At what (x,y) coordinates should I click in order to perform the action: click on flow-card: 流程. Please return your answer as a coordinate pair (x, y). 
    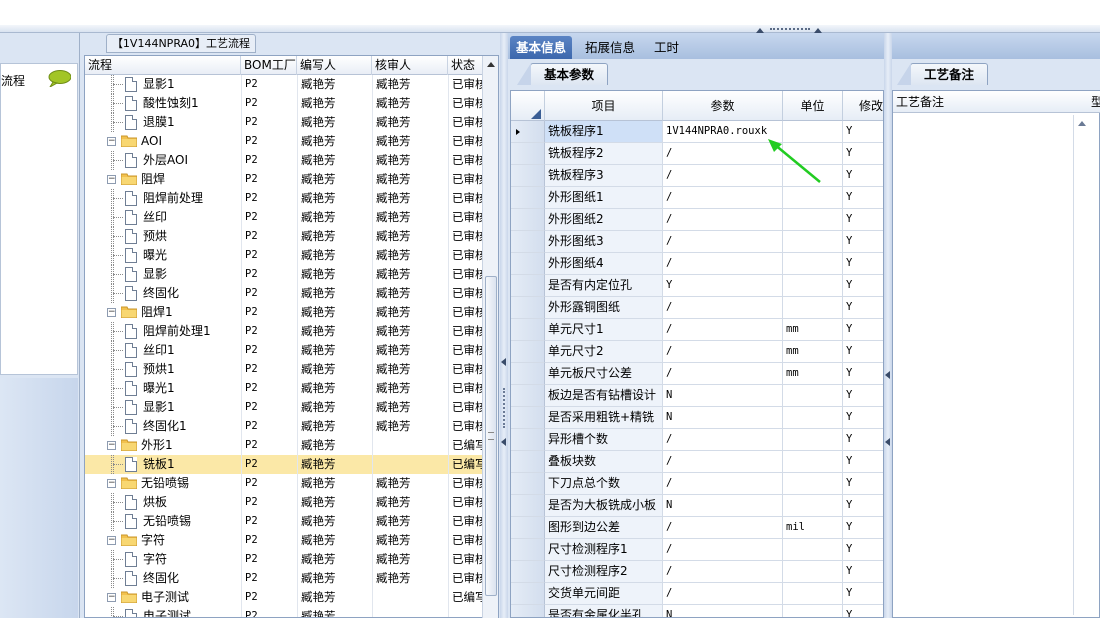
    Looking at the image, I should click on (39, 219).